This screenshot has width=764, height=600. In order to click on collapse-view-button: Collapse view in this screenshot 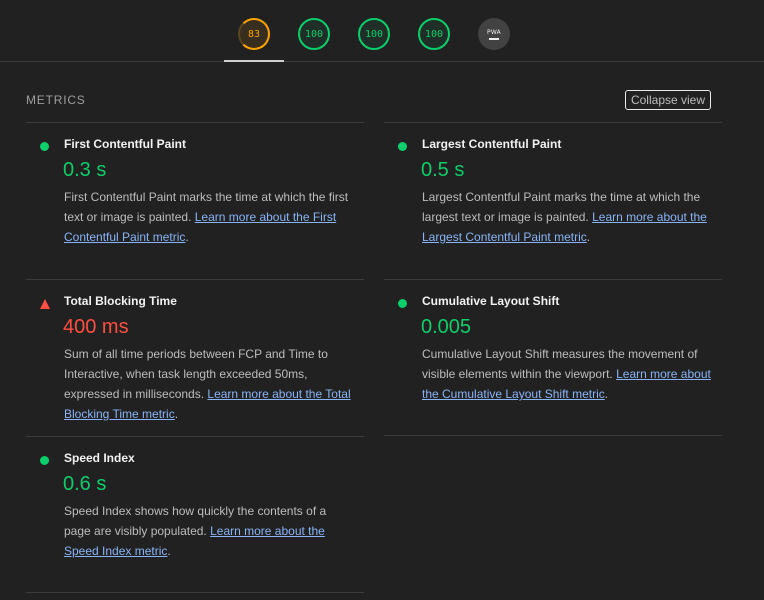, I will do `click(668, 100)`.